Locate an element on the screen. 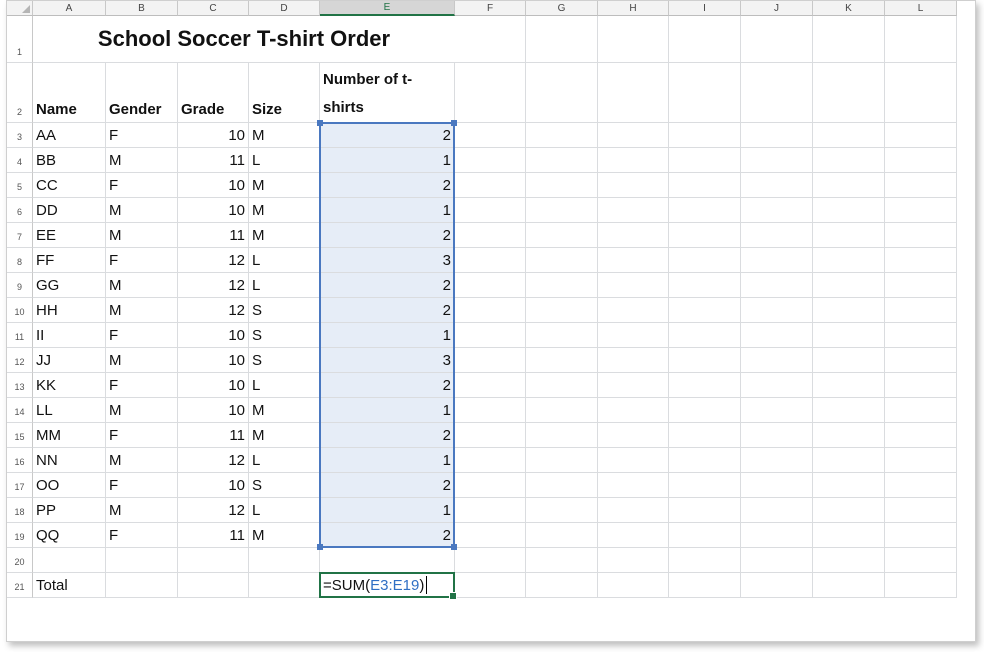 This screenshot has width=984, height=652. name-cell: II is located at coordinates (69, 335).